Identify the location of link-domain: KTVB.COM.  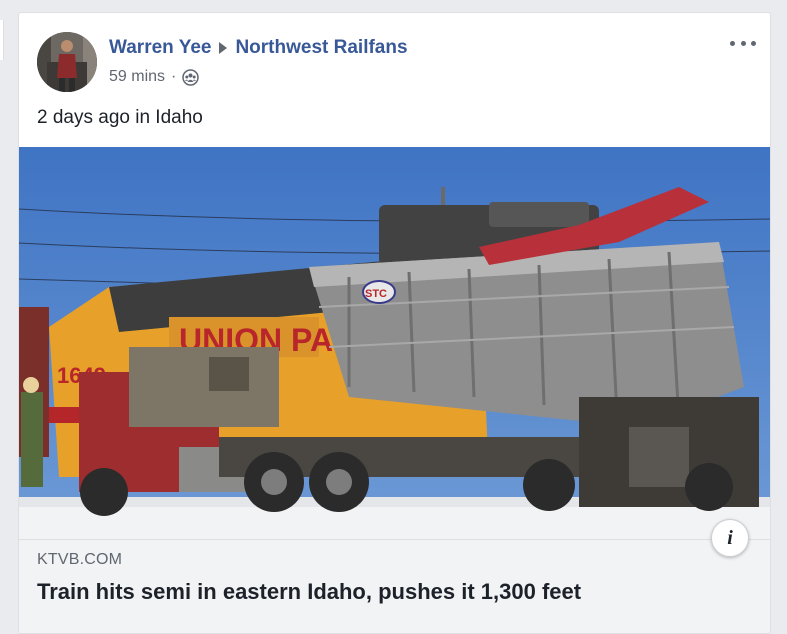
(80, 559).